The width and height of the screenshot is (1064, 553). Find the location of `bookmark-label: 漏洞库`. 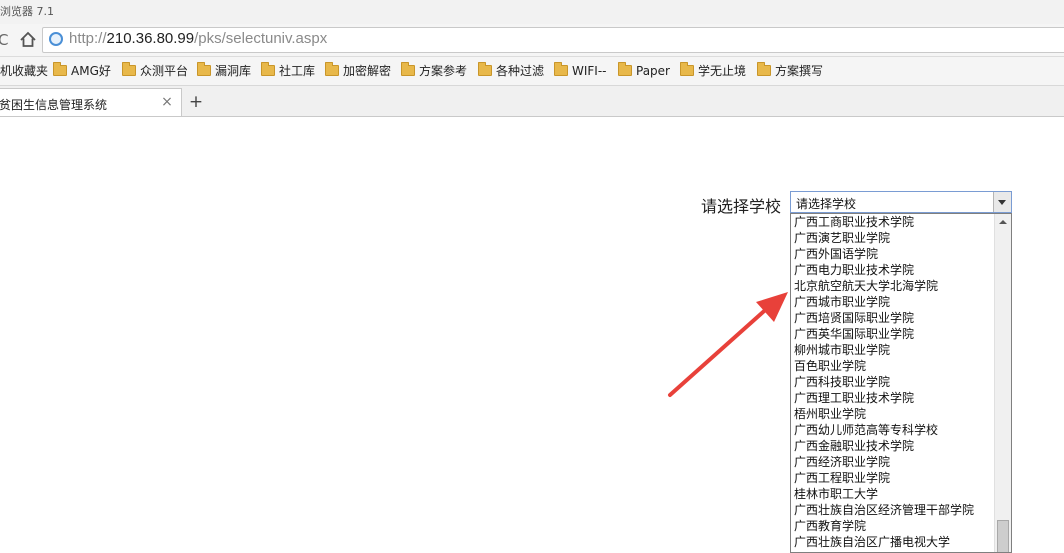

bookmark-label: 漏洞库 is located at coordinates (233, 71).